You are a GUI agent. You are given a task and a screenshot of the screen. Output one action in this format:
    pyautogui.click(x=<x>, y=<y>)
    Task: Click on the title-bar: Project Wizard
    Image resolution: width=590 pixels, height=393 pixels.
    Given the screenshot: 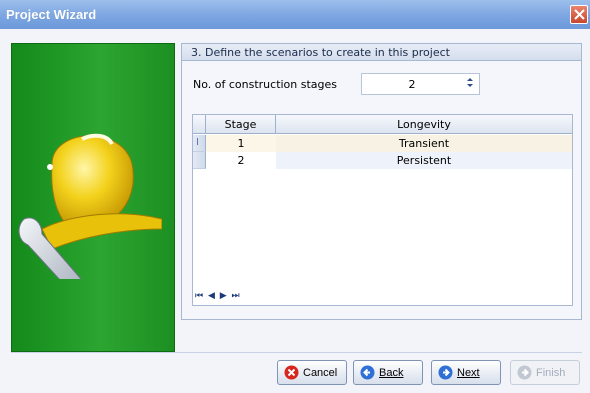 What is the action you would take?
    pyautogui.click(x=295, y=14)
    